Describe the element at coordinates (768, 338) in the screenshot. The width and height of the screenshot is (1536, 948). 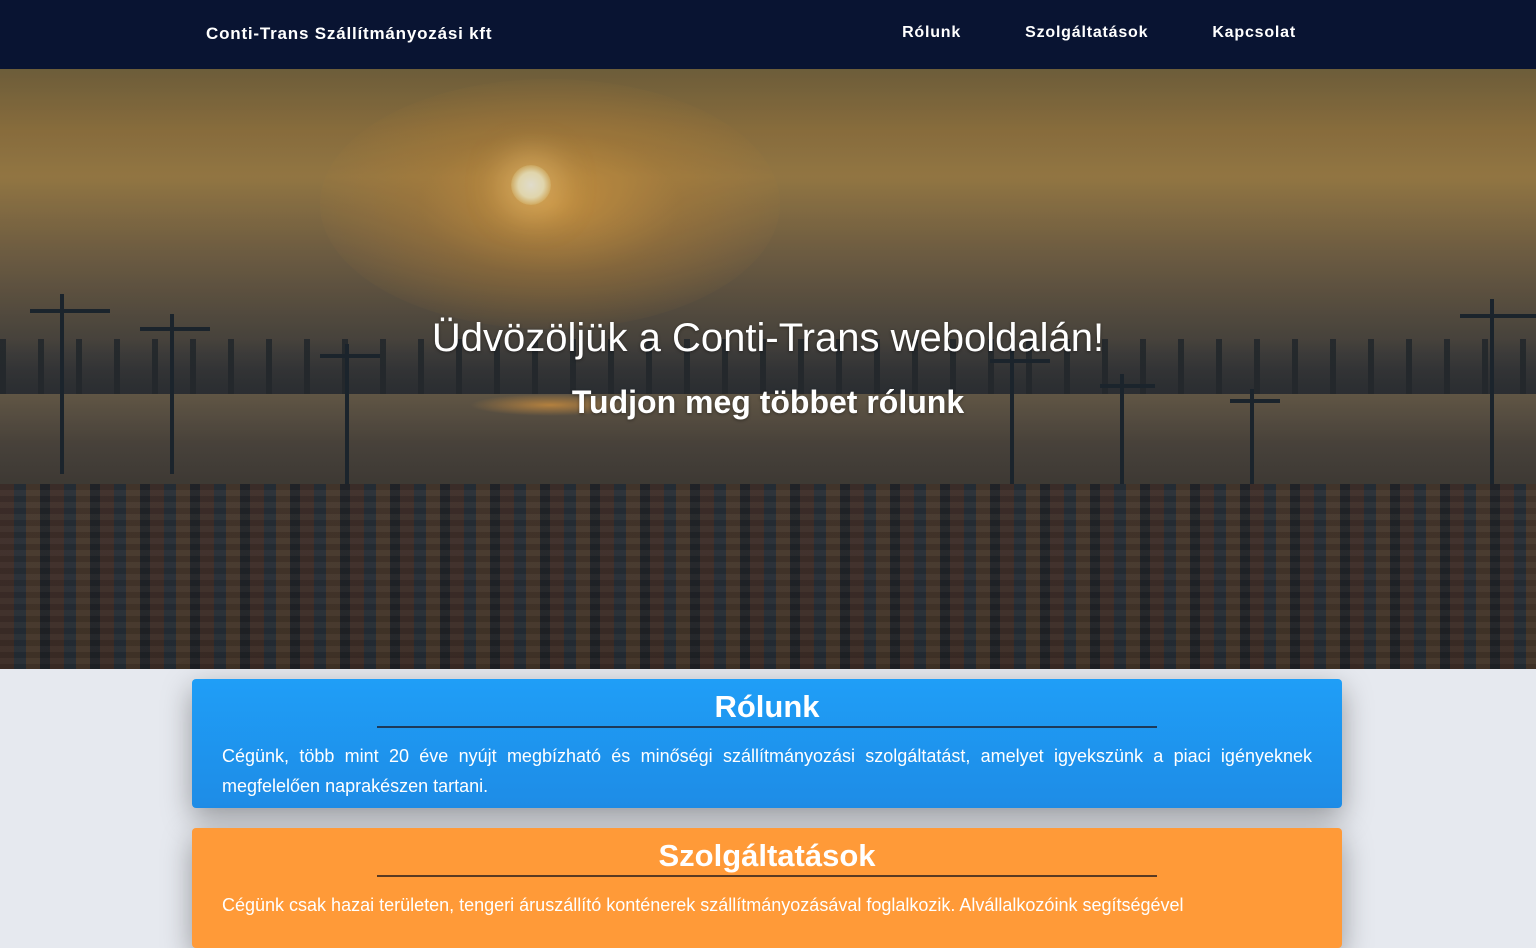
I see `hero-title: Üdvözöljük a Conti-Trans weboldalán!` at that location.